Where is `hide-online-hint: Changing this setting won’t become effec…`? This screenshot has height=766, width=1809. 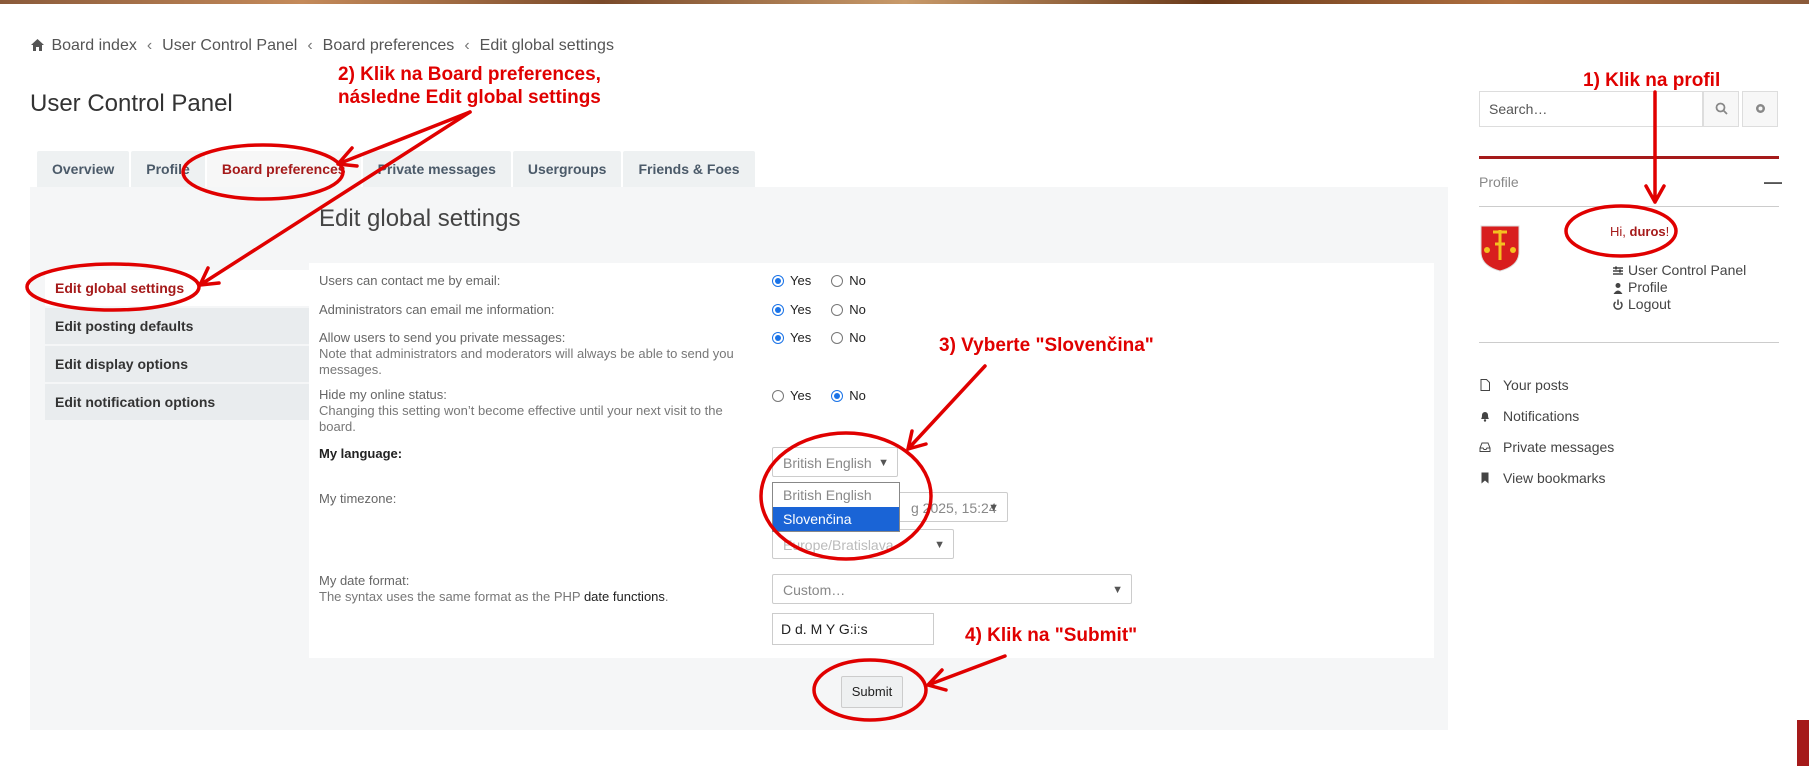 hide-online-hint: Changing this setting won’t become effec… is located at coordinates (521, 418).